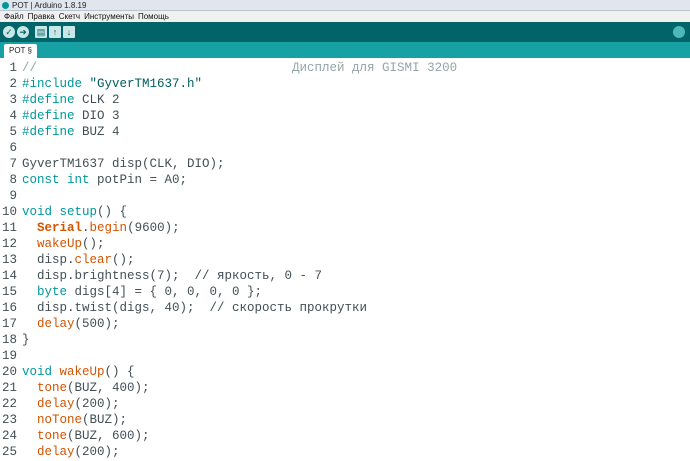 The width and height of the screenshot is (690, 461). Describe the element at coordinates (41, 16) in the screenshot. I see `menu-edit: Правка` at that location.